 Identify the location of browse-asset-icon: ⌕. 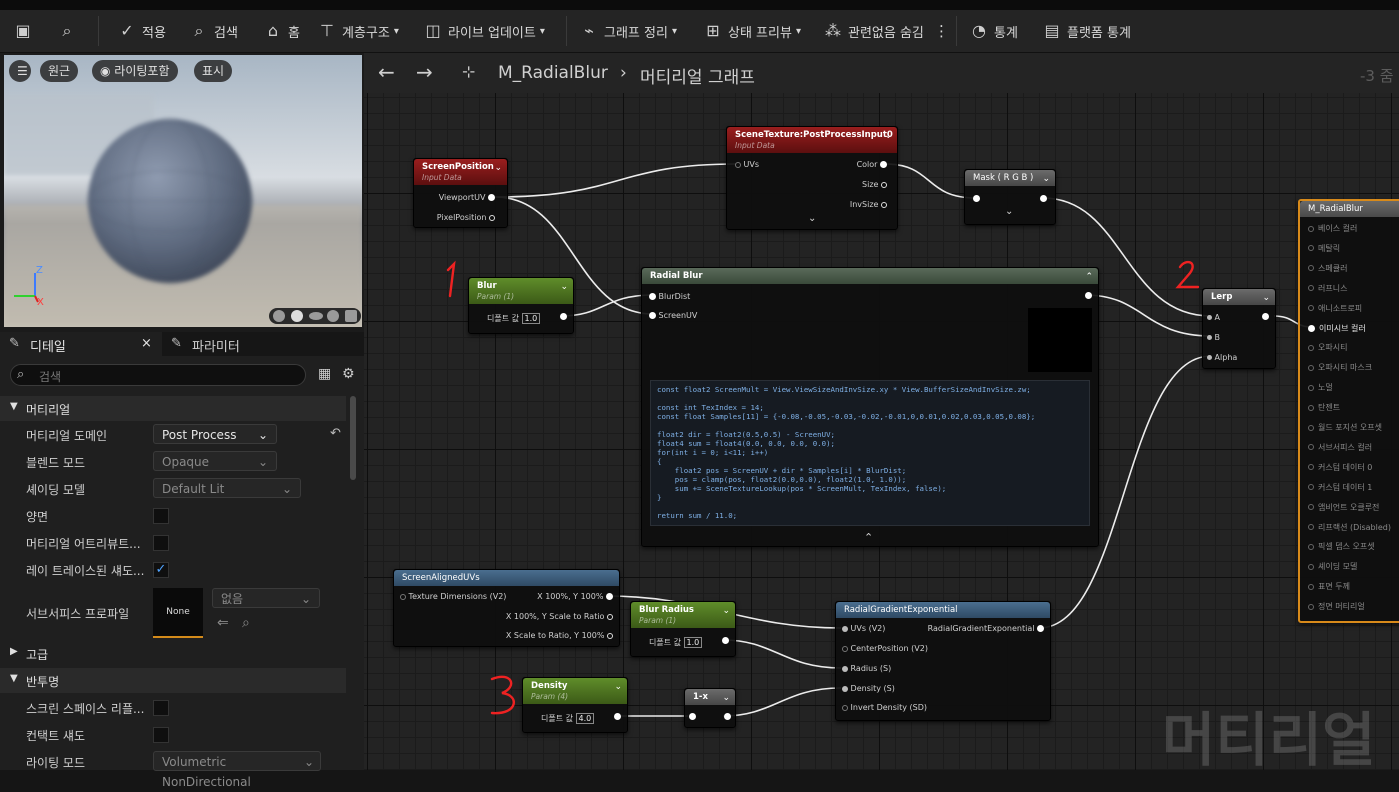
(246, 623).